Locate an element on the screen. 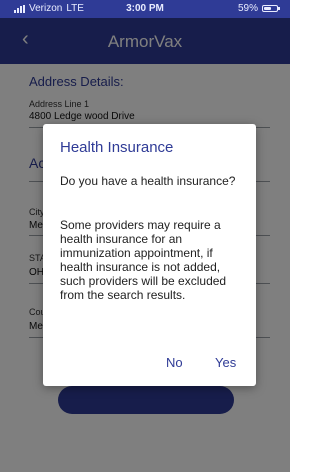 This screenshot has height=472, width=320. dialog-title: Health Insurance is located at coordinates (117, 147).